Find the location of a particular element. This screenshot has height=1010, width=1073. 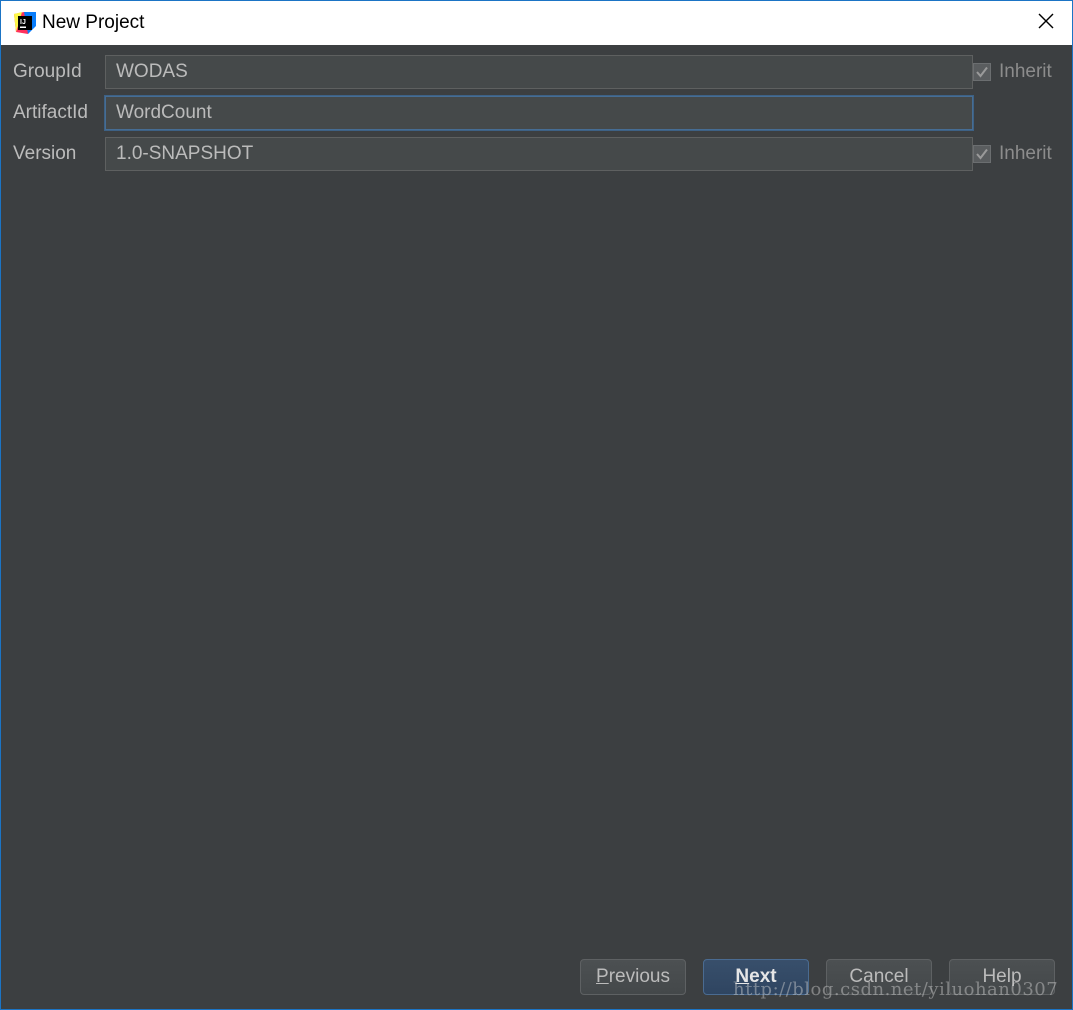

close-icon is located at coordinates (1046, 23).